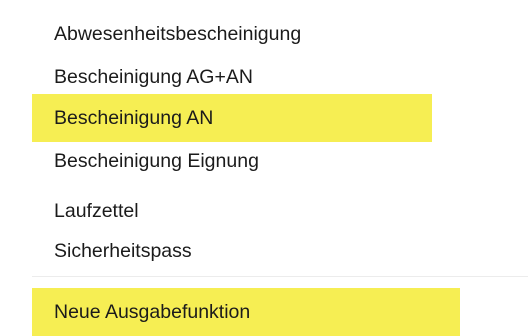  I want to click on menu-item-bescheinigung-eignung: Bescheinigung Eignung, so click(242, 161).